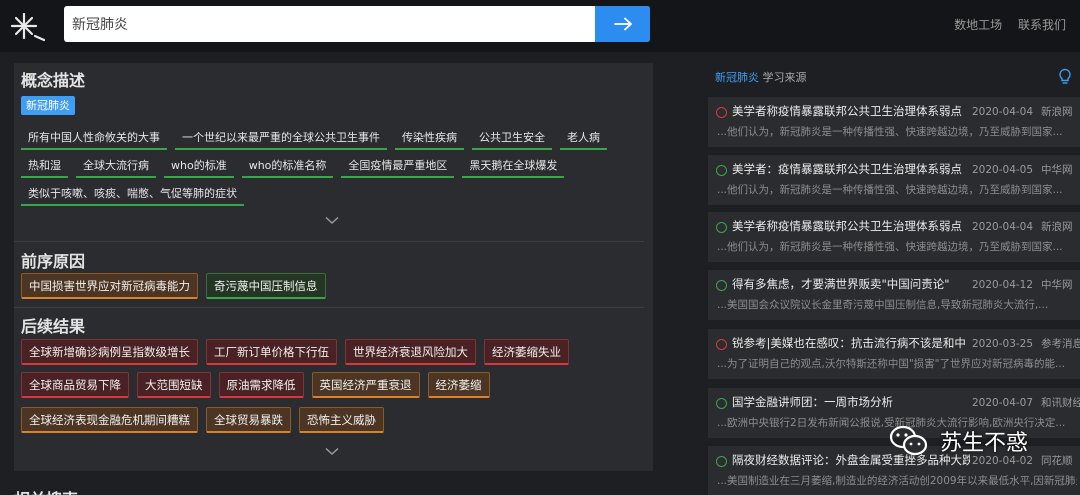  Describe the element at coordinates (851, 169) in the screenshot. I see `news-title: 美学者：疫情暴露联邦公共卫生治理体系弱点` at that location.